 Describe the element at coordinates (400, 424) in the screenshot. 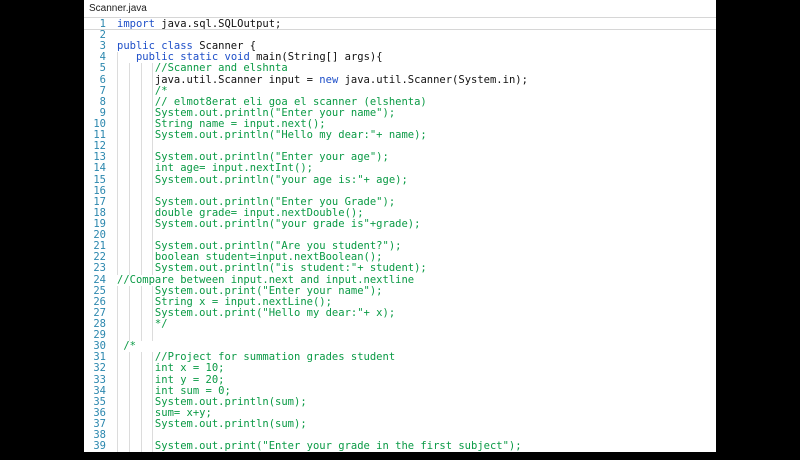

I see `code-line: 37 System.out.println(sum);` at that location.